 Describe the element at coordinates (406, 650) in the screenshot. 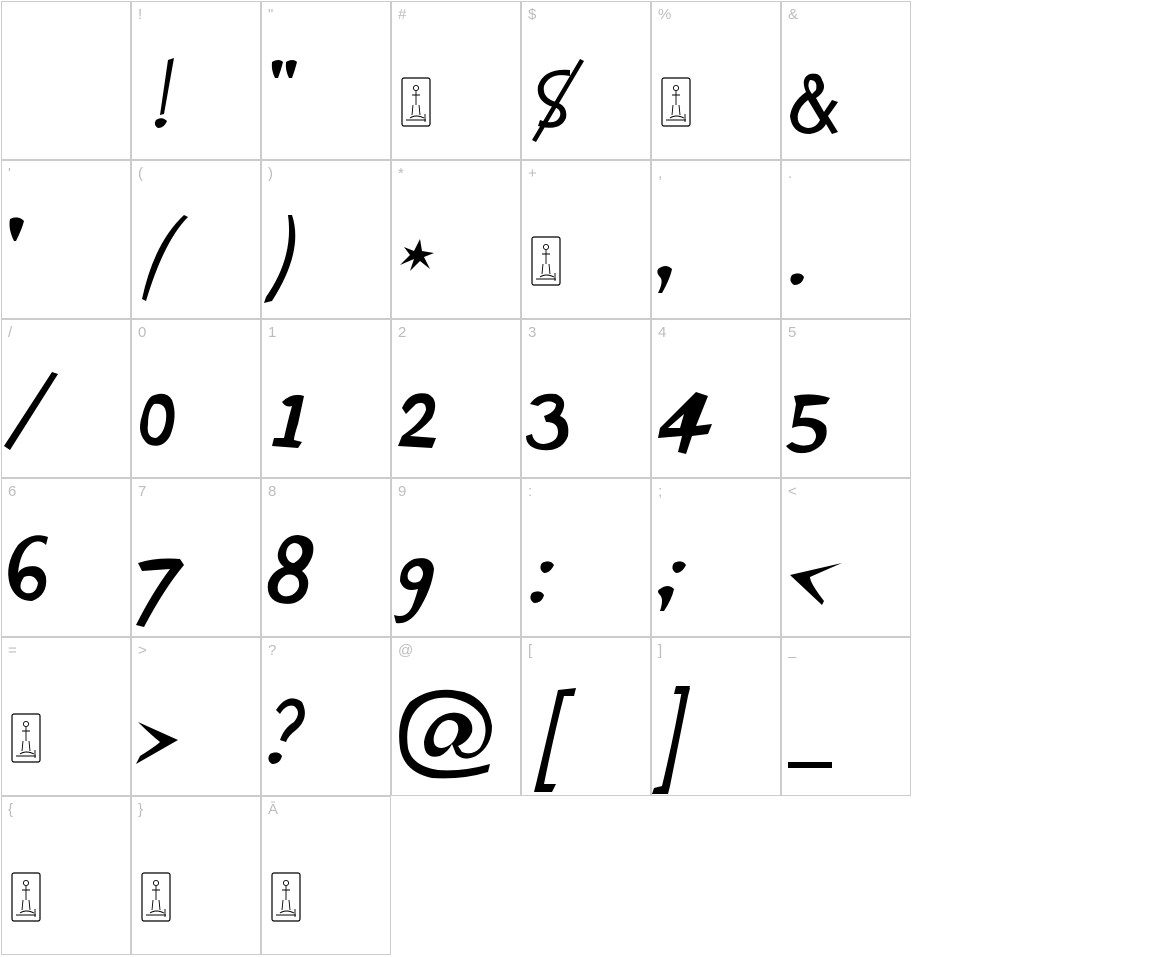

I see `character-label: @` at that location.